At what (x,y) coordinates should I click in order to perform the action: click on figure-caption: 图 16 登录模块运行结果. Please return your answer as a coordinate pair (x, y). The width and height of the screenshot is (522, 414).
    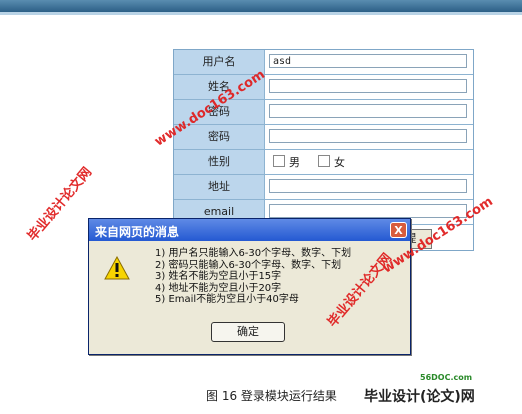
    Looking at the image, I should click on (271, 396).